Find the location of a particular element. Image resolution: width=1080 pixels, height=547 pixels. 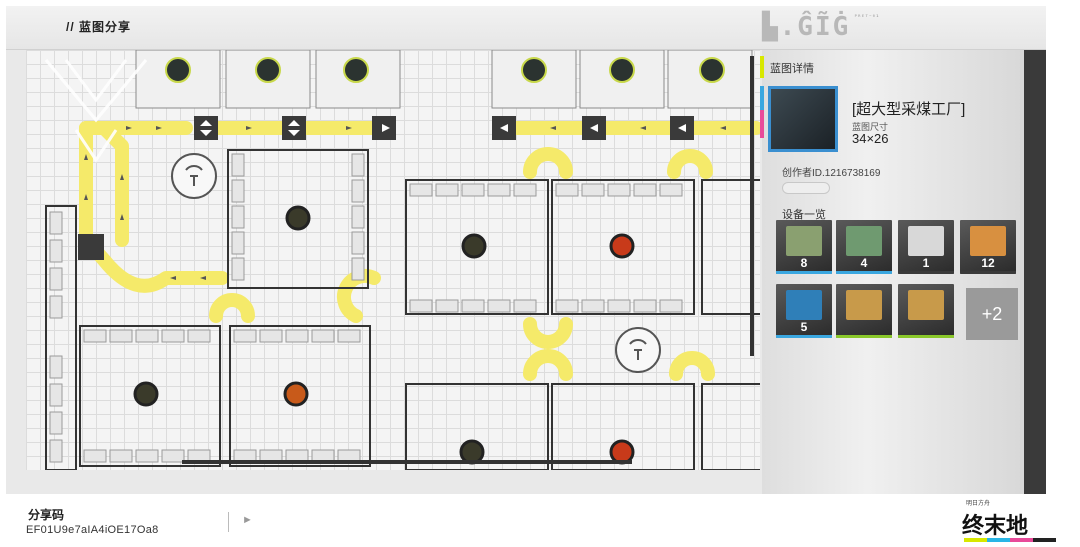

logo-color-bar is located at coordinates (1010, 540).